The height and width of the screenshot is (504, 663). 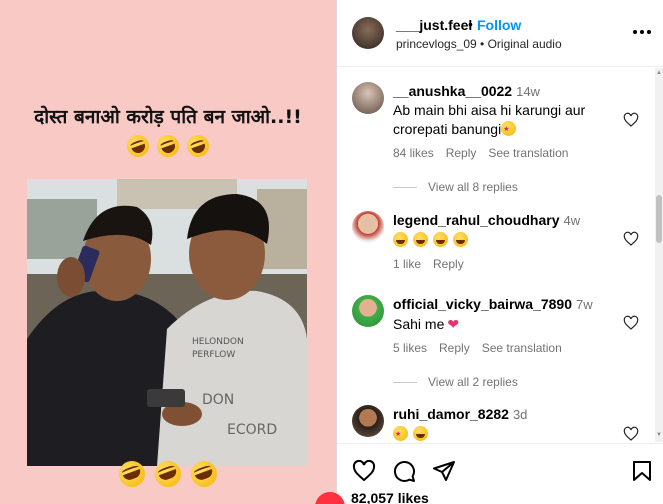 What do you see at coordinates (659, 255) in the screenshot?
I see `comments-scrollbar: ▲ ▼` at bounding box center [659, 255].